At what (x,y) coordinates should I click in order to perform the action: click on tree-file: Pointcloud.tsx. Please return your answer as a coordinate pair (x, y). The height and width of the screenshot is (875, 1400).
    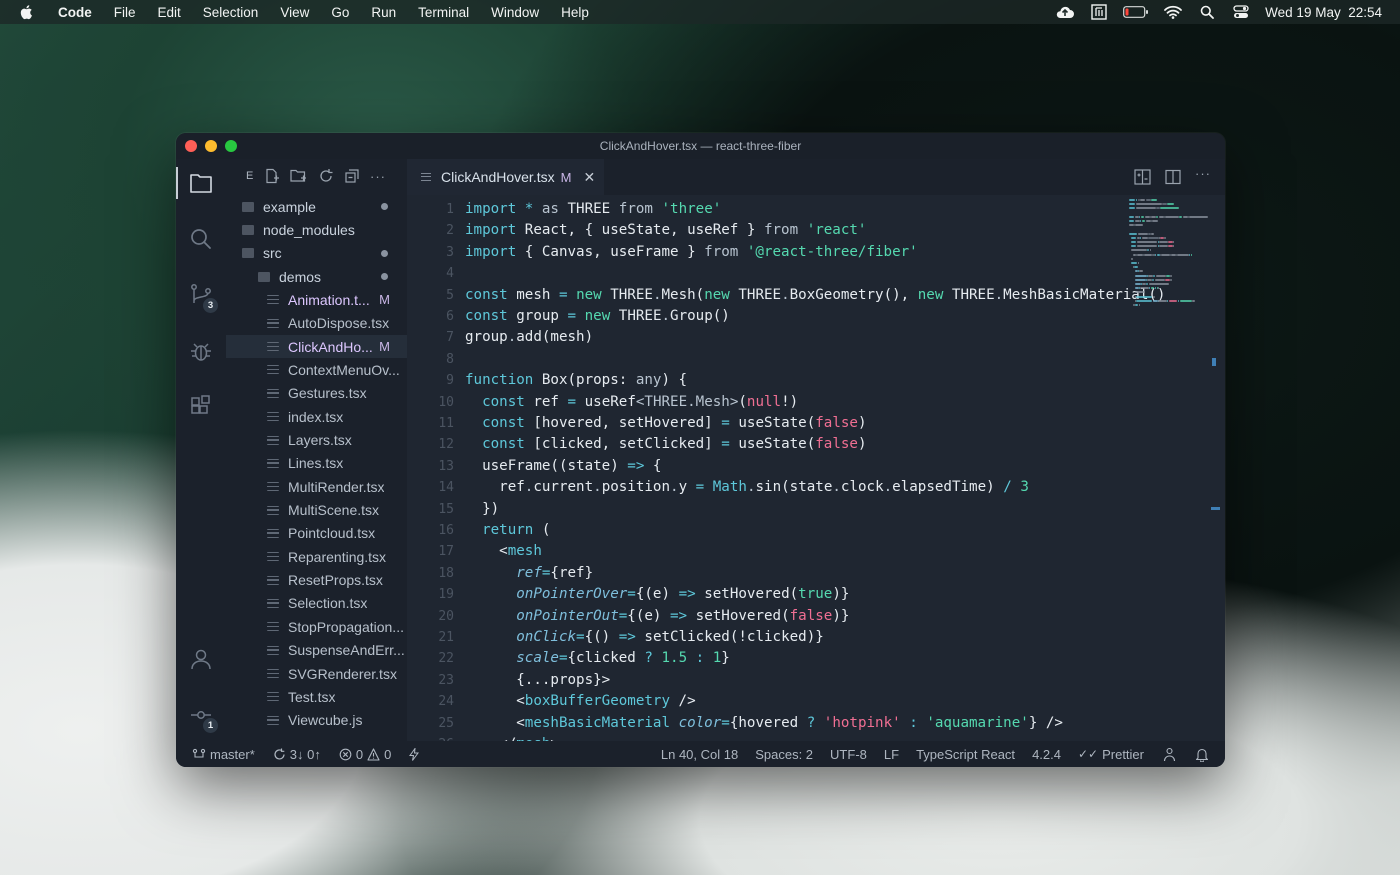
    Looking at the image, I should click on (316, 533).